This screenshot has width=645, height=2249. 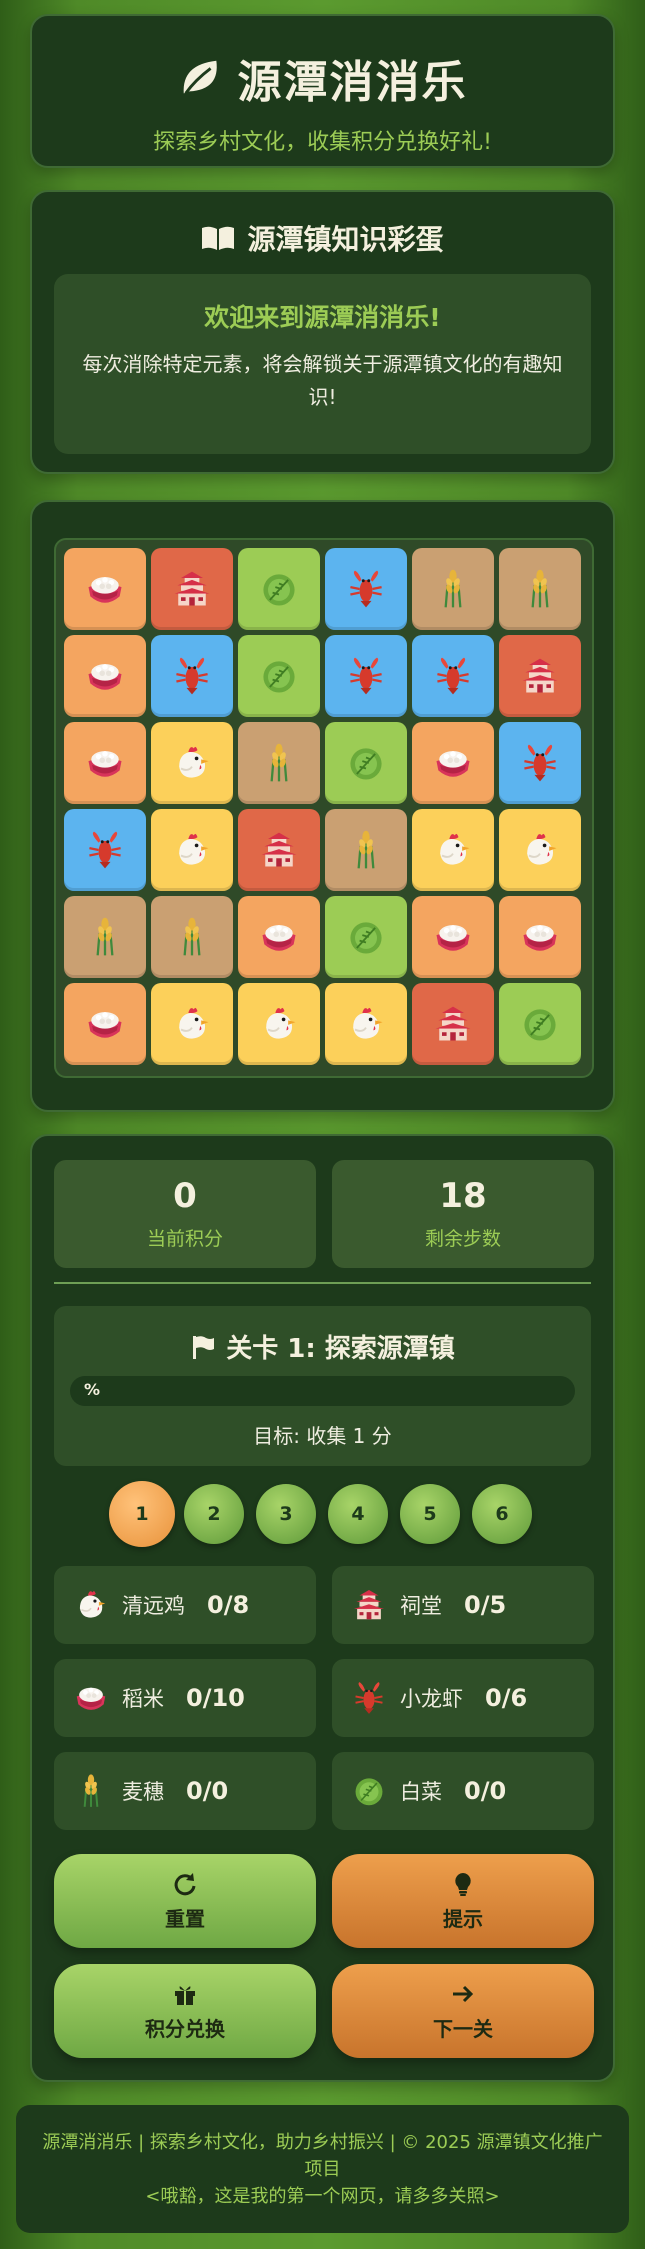 I want to click on reset-label: 重置, so click(x=185, y=1918).